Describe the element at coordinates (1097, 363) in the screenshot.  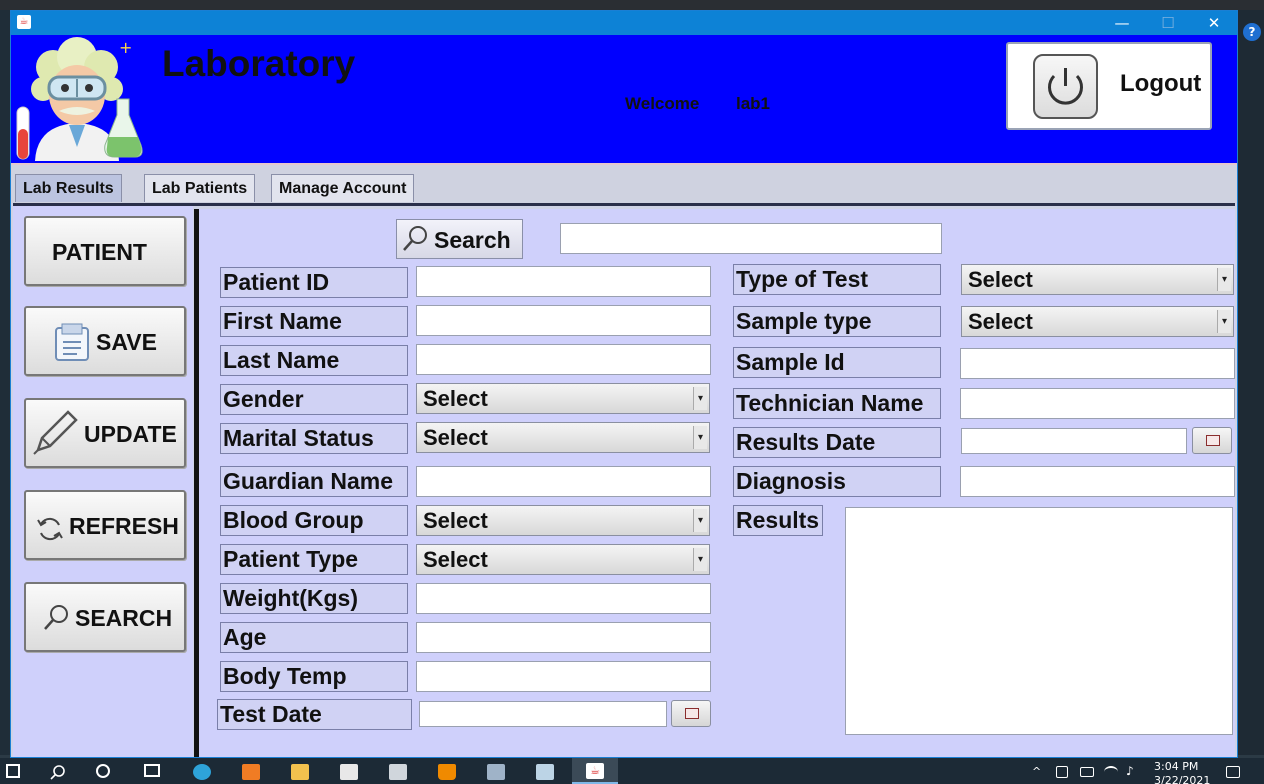
I see `sample-id-field` at that location.